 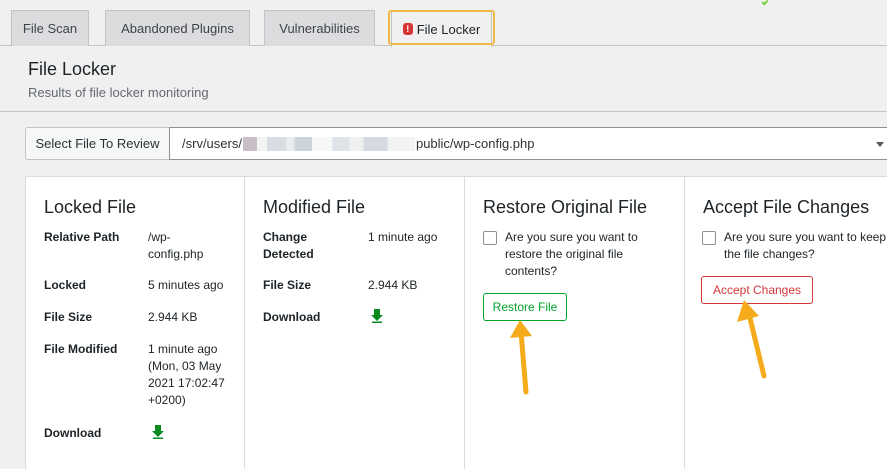 I want to click on locked-file-title: Locked File, so click(x=90, y=207).